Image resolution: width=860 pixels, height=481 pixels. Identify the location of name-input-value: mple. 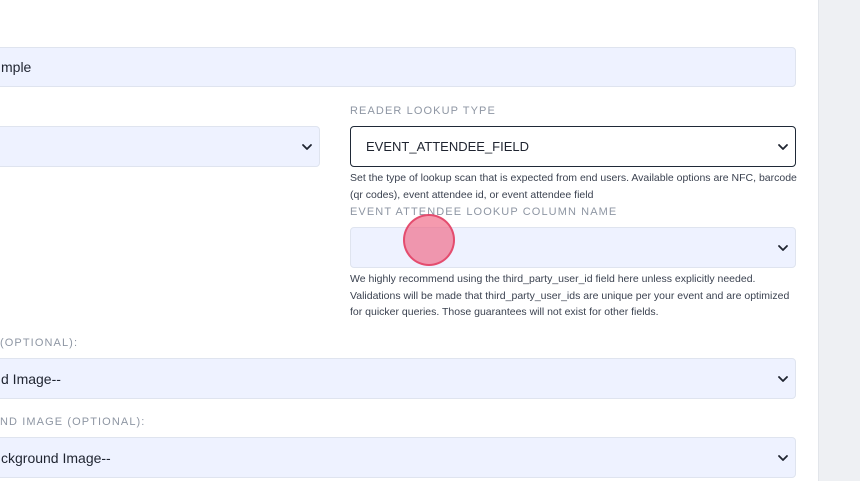
(16, 67).